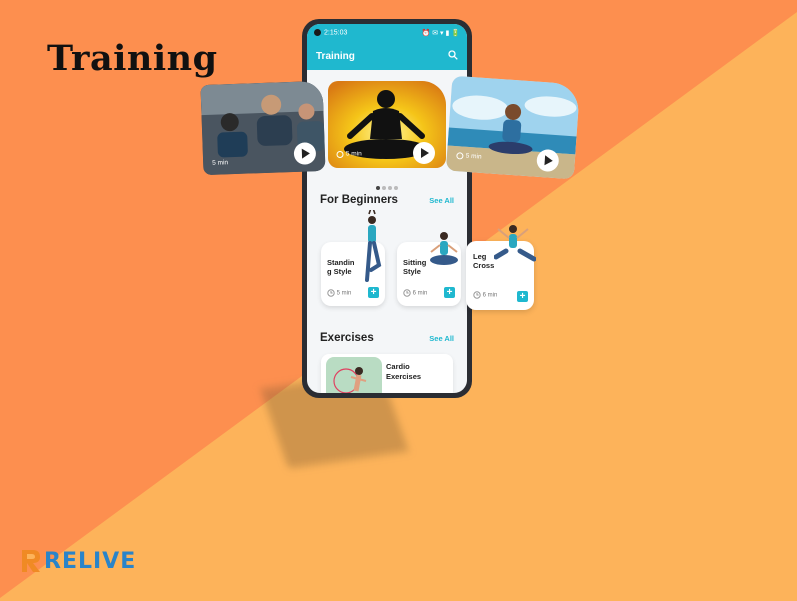 This screenshot has width=797, height=601. I want to click on exercise-card-label: Cardio Exercises, so click(404, 371).